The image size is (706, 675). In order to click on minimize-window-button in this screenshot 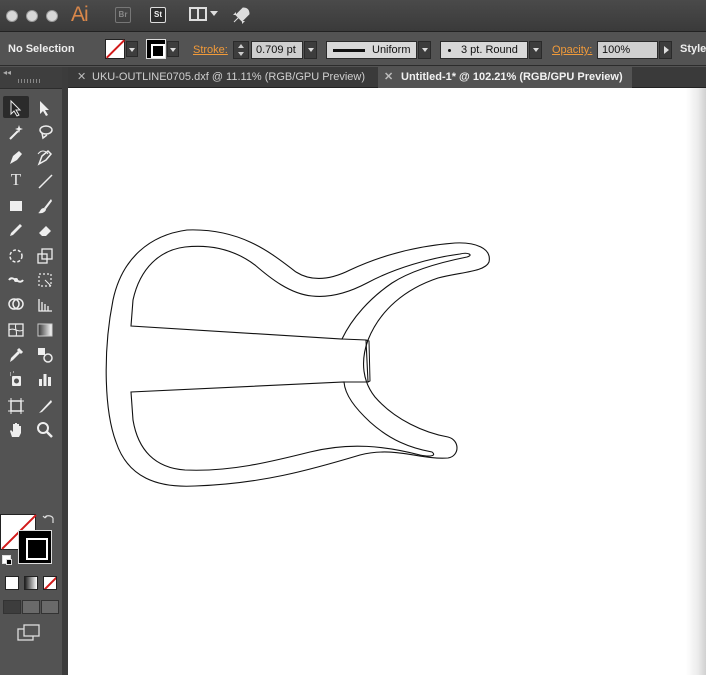, I will do `click(32, 16)`.